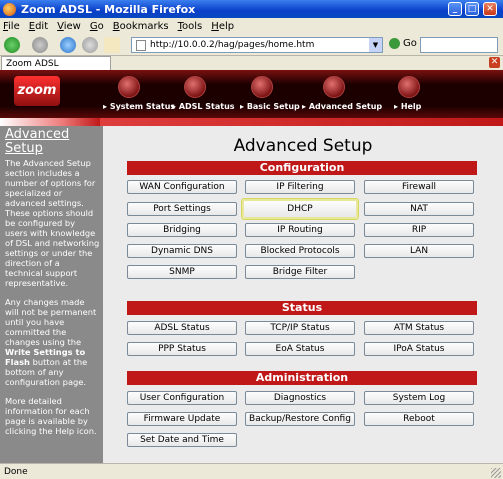  I want to click on close-window-button: ✕, so click(490, 9).